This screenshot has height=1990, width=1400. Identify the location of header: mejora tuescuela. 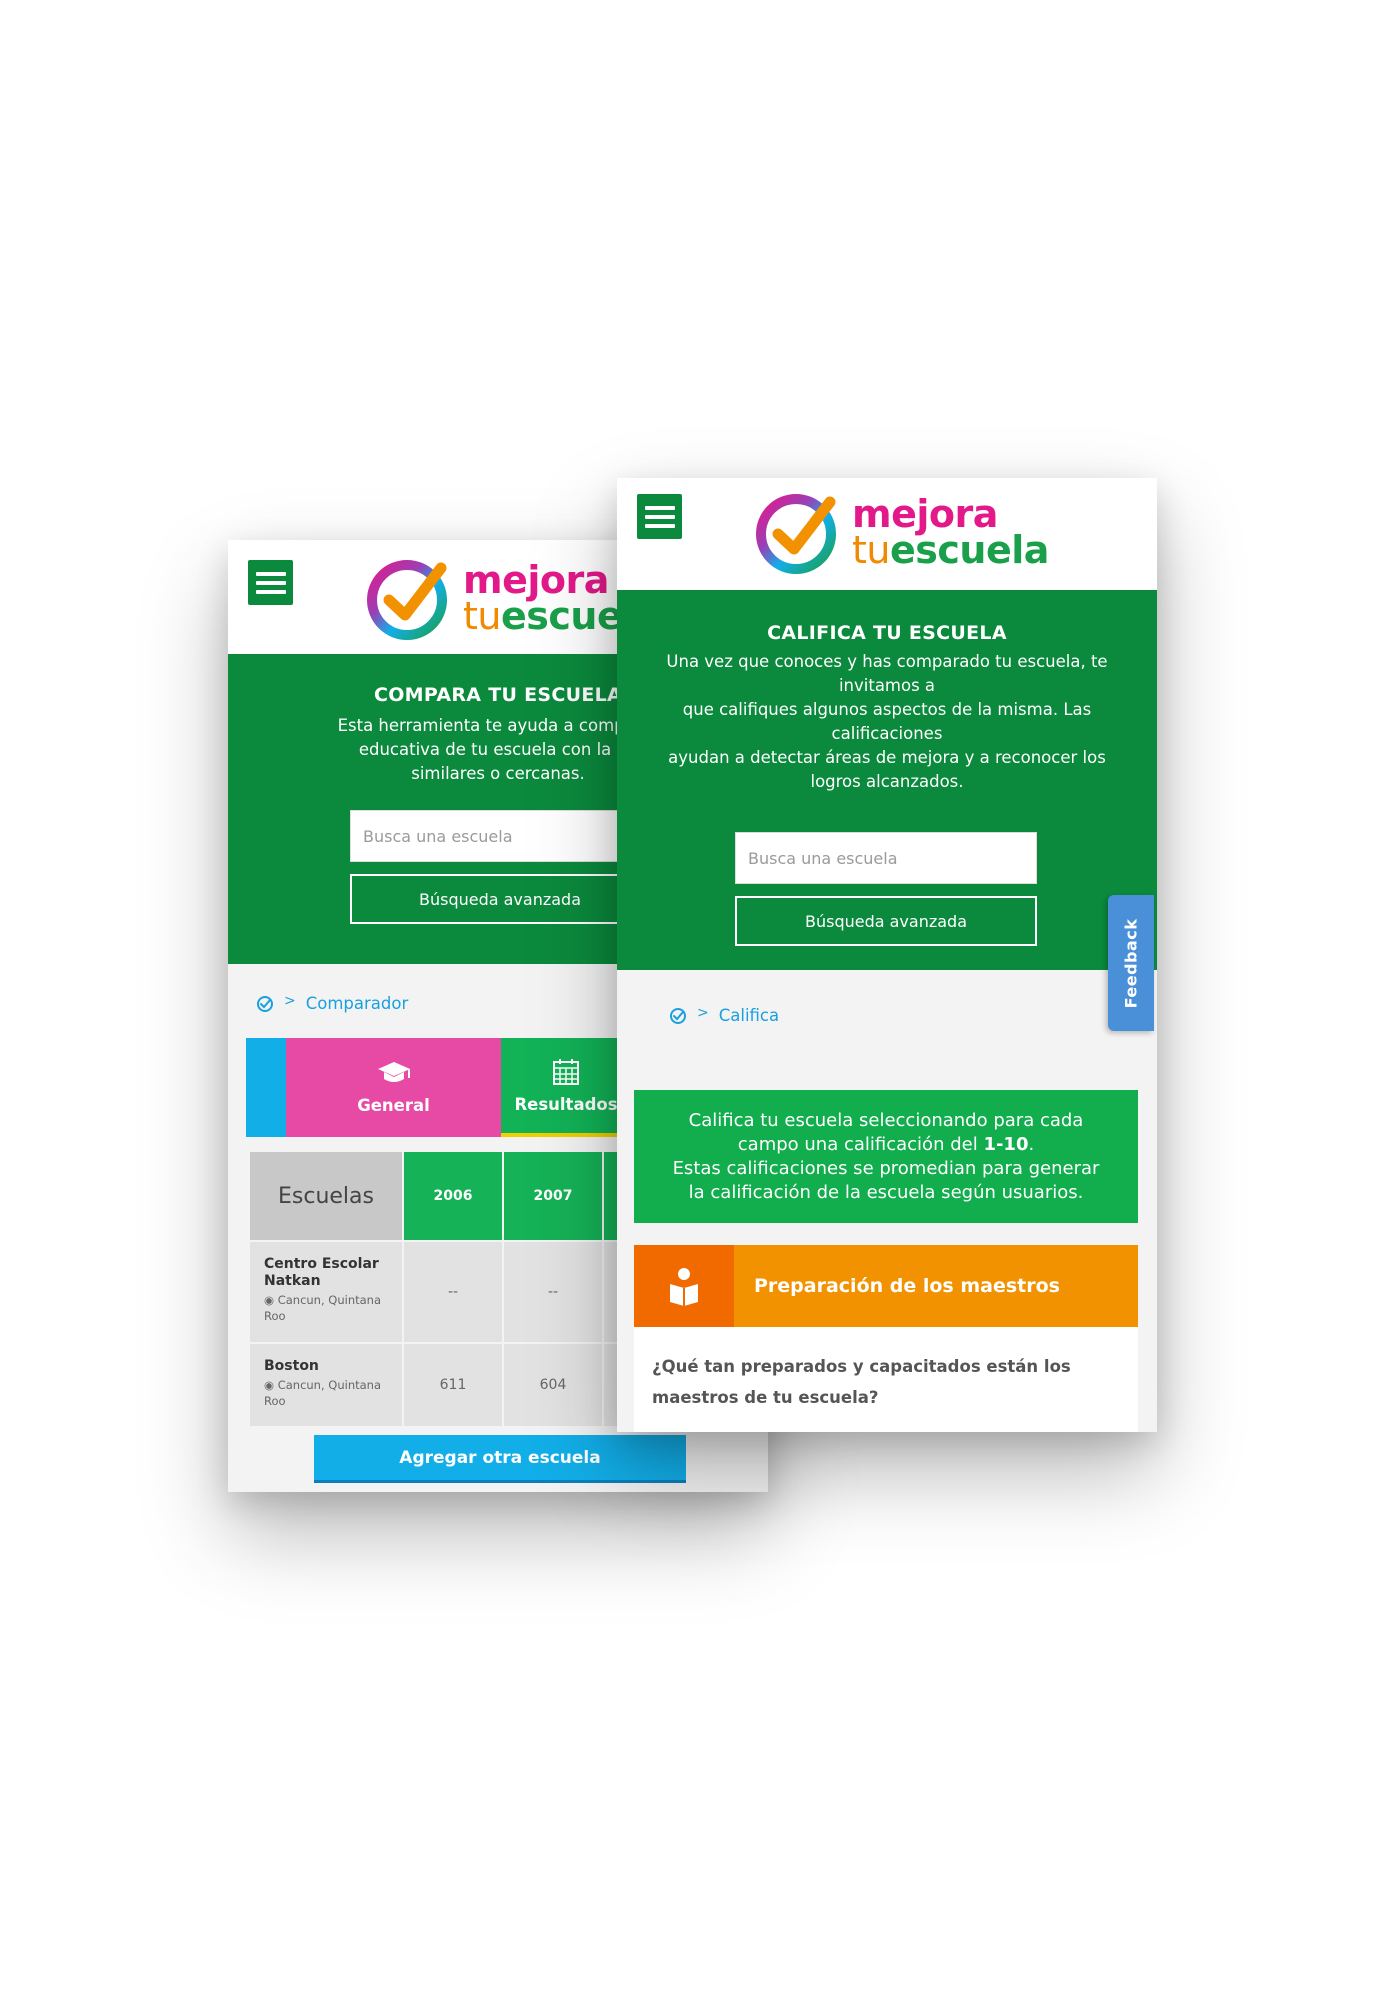
(887, 534).